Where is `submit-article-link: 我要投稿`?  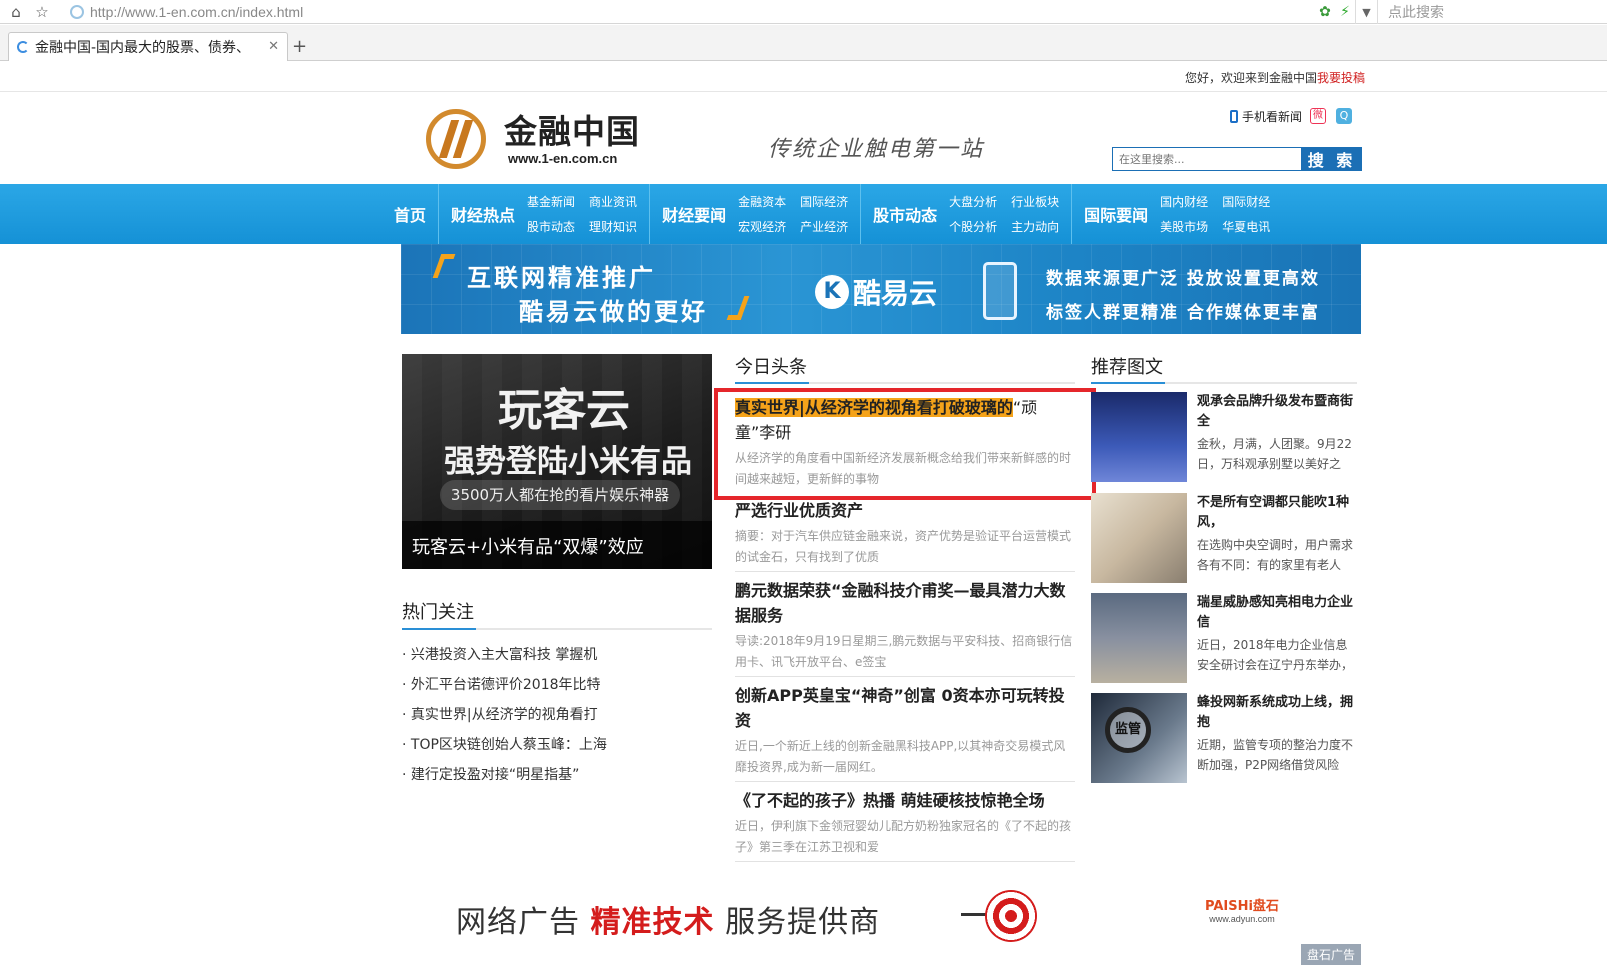 submit-article-link: 我要投稿 is located at coordinates (1341, 78).